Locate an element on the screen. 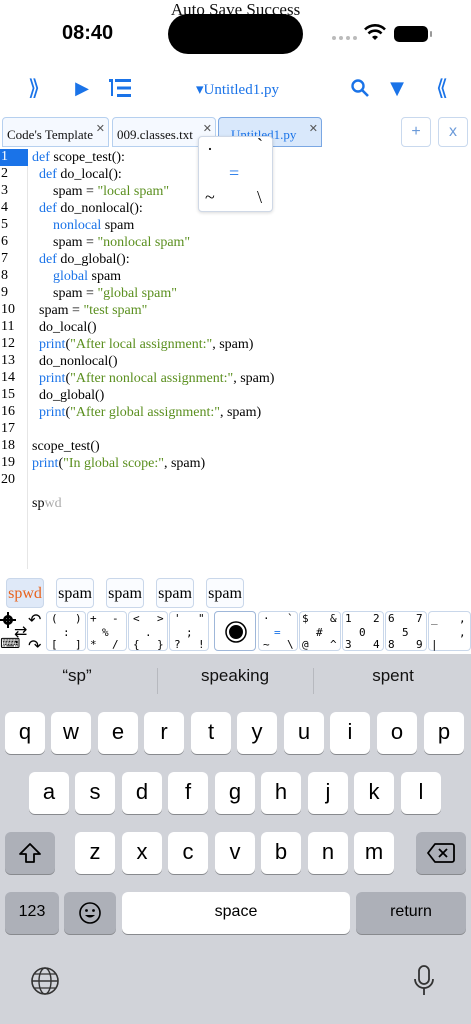  popup-backslash: \ is located at coordinates (259, 197).